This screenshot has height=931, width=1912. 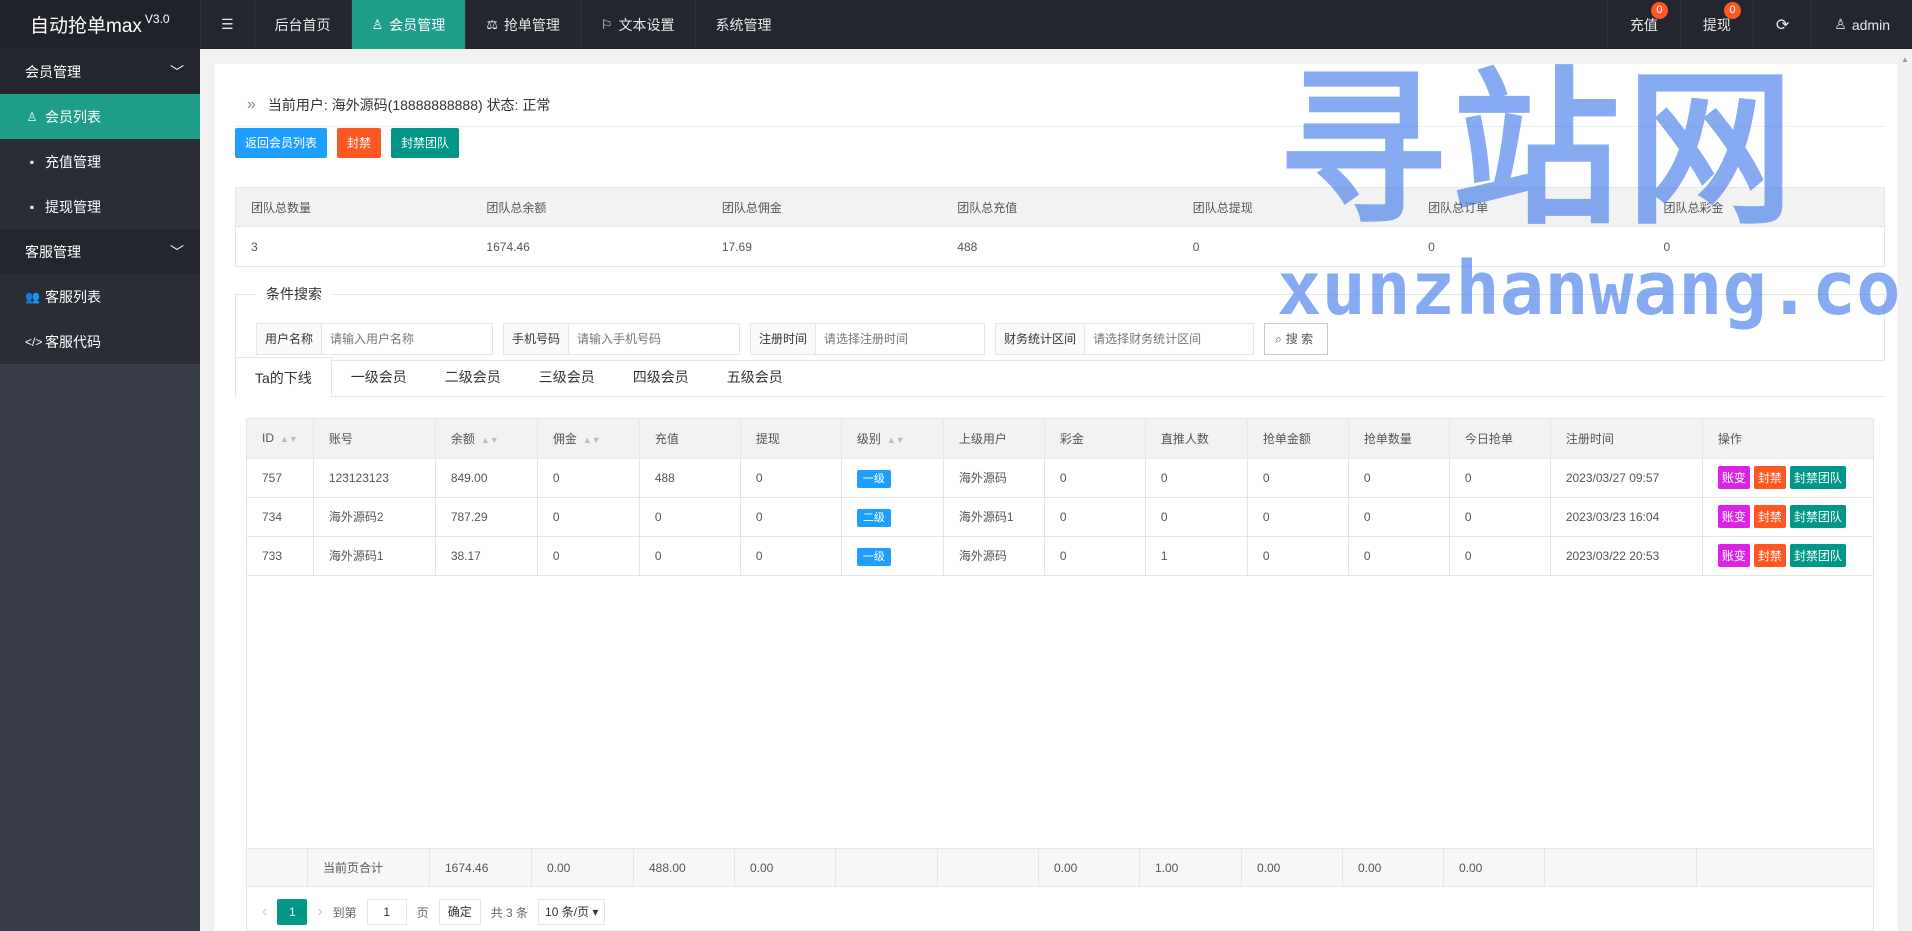 What do you see at coordinates (661, 376) in the screenshot?
I see `tab-level-4: 四级会员` at bounding box center [661, 376].